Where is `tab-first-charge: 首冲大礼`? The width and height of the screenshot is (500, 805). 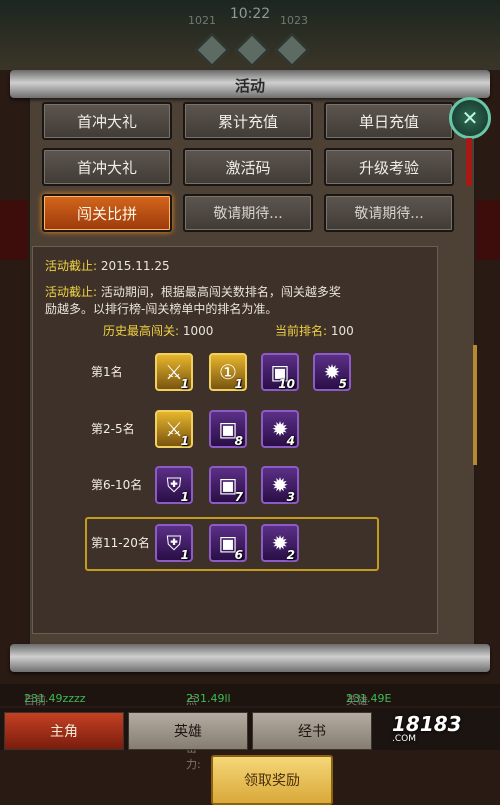
tab-first-charge: 首冲大礼 is located at coordinates (107, 121).